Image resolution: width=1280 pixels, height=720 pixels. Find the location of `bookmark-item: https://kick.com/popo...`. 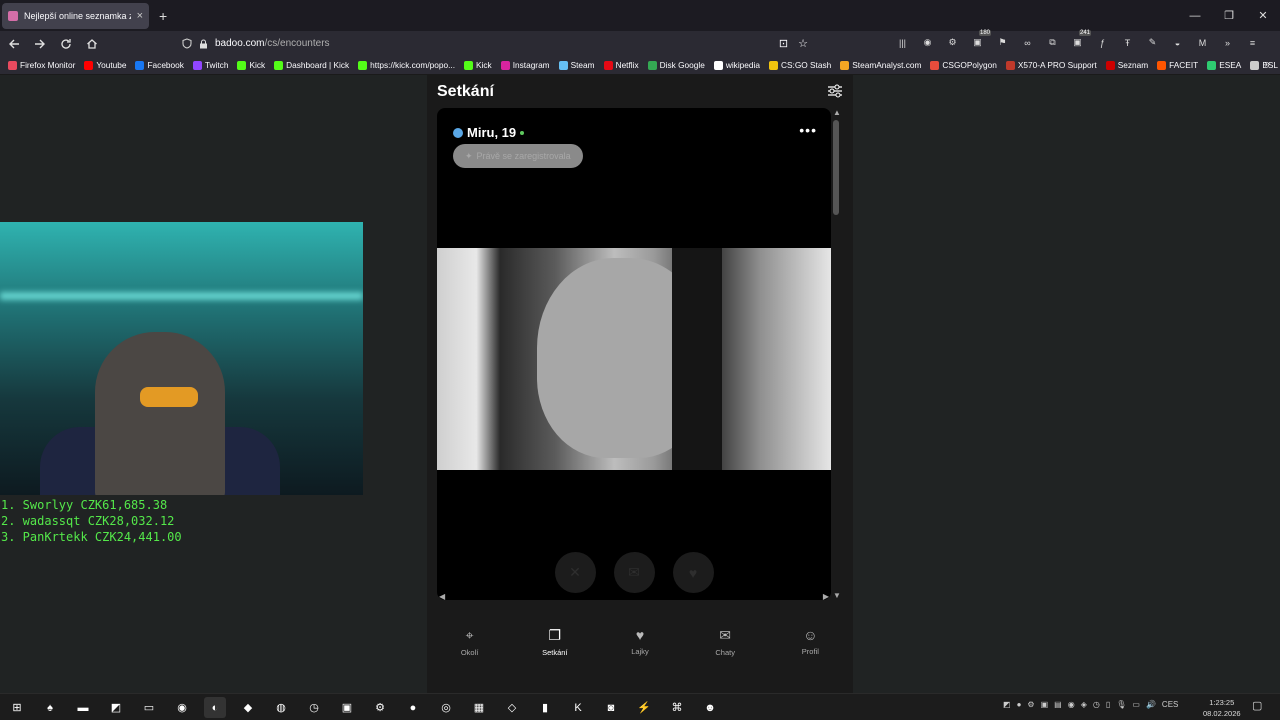

bookmark-item: https://kick.com/popo... is located at coordinates (406, 65).